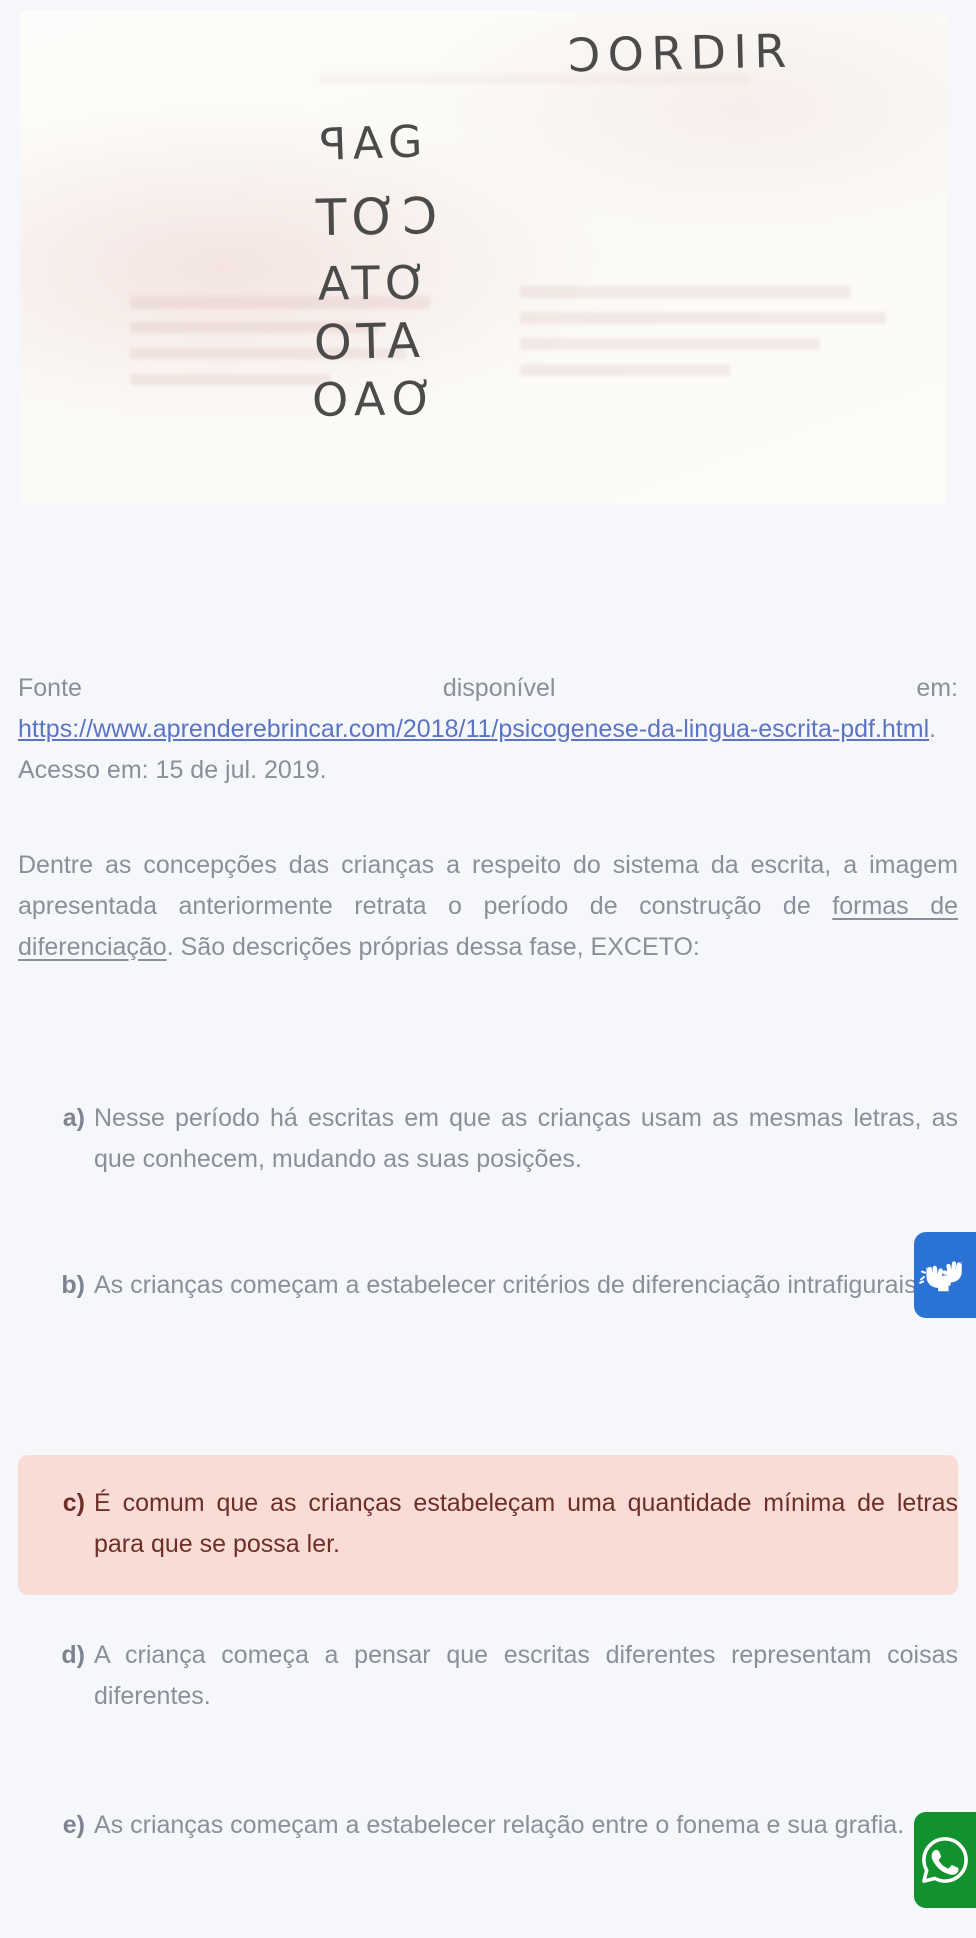 The image size is (976, 1938). What do you see at coordinates (375, 283) in the screenshot?
I see `handwritten-line-3: ATƠ` at bounding box center [375, 283].